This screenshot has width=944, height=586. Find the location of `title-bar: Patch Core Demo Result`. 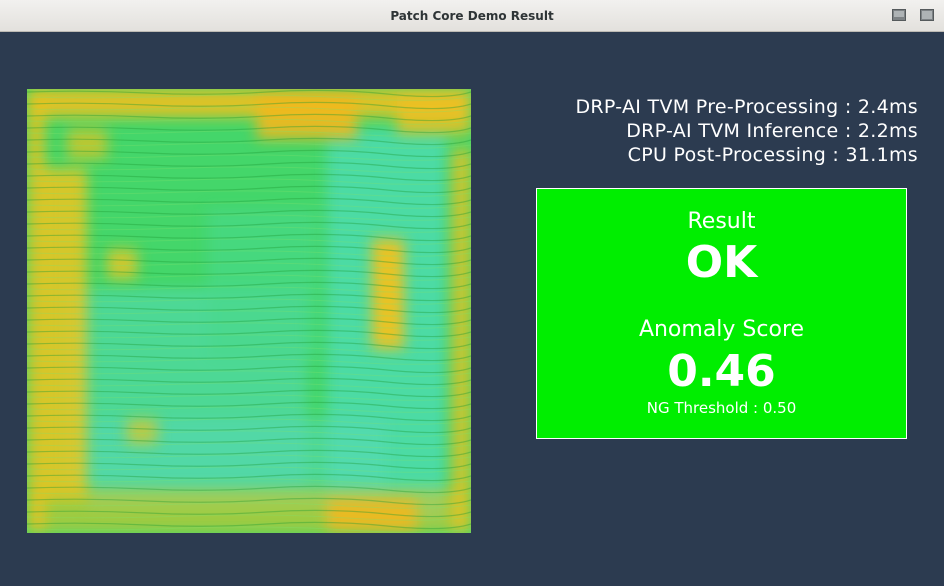

title-bar: Patch Core Demo Result is located at coordinates (472, 16).